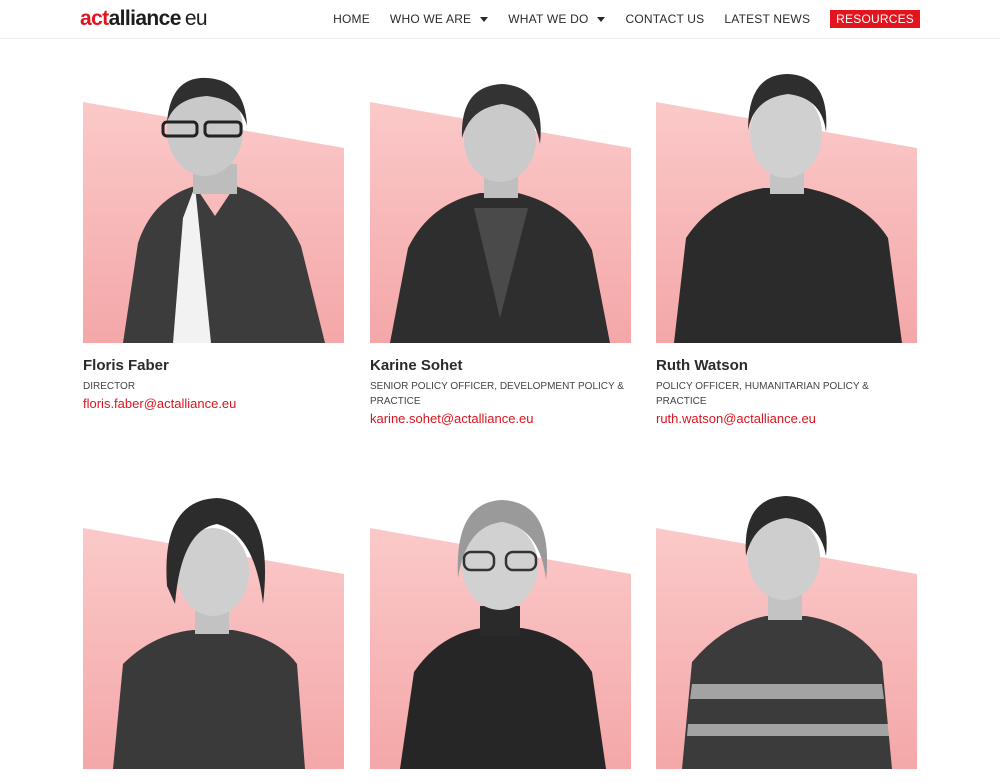 The height and width of the screenshot is (783, 1000). I want to click on logo-eu: eu, so click(196, 18).